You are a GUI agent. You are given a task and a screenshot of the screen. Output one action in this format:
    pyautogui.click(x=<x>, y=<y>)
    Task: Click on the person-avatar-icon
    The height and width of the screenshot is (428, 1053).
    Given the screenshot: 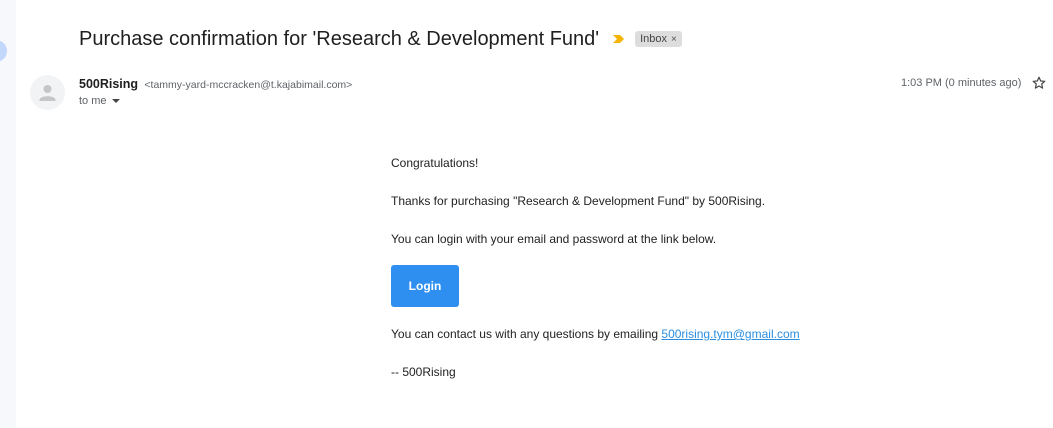 What is the action you would take?
    pyautogui.click(x=47, y=93)
    